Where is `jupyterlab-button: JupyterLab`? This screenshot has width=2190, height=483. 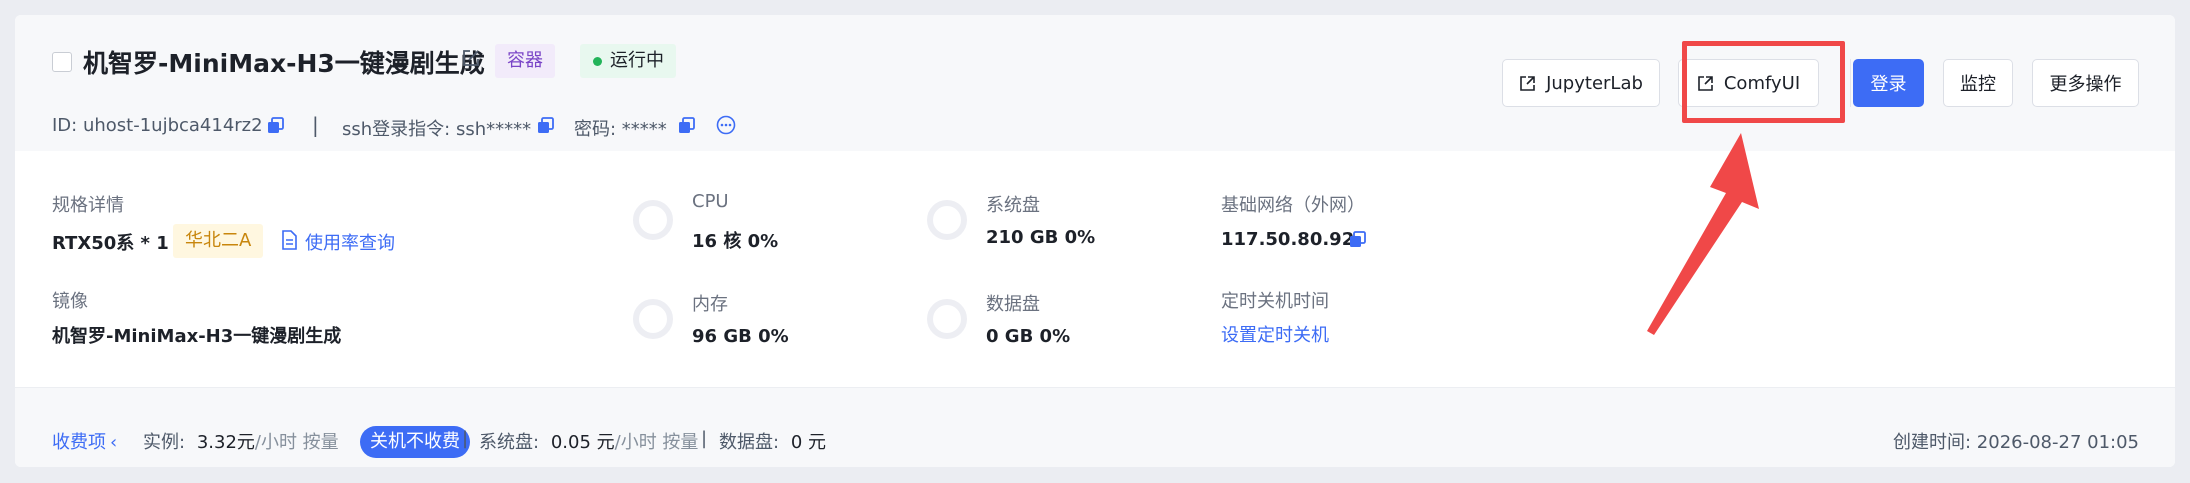
jupyterlab-button: JupyterLab is located at coordinates (1581, 83).